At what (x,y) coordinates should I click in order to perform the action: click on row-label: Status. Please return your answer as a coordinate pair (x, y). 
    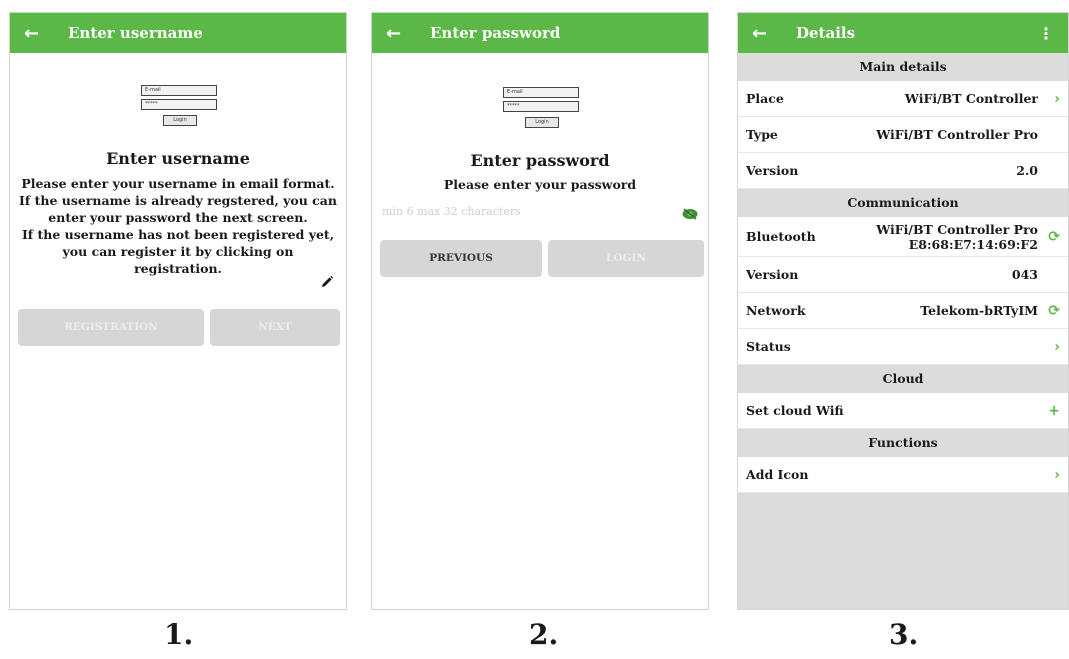
    Looking at the image, I should click on (768, 346).